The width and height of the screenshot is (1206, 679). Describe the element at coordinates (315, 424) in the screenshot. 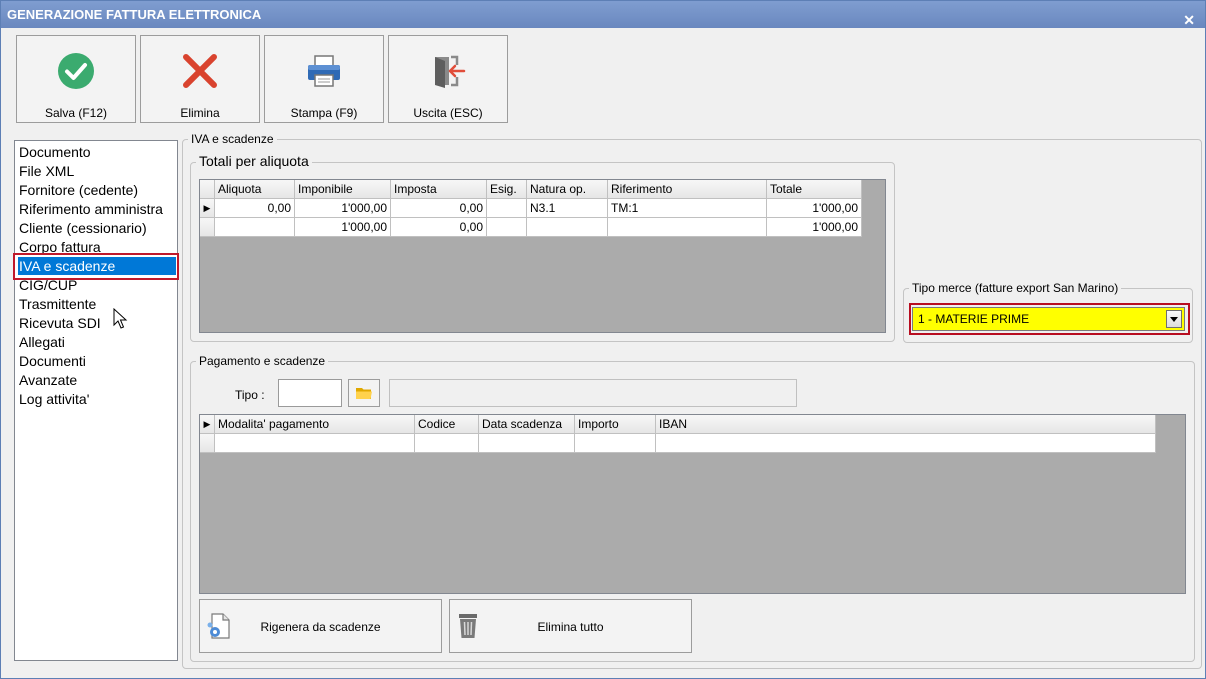

I see `col-modalita-pagamento: Modalita' pagamento` at that location.